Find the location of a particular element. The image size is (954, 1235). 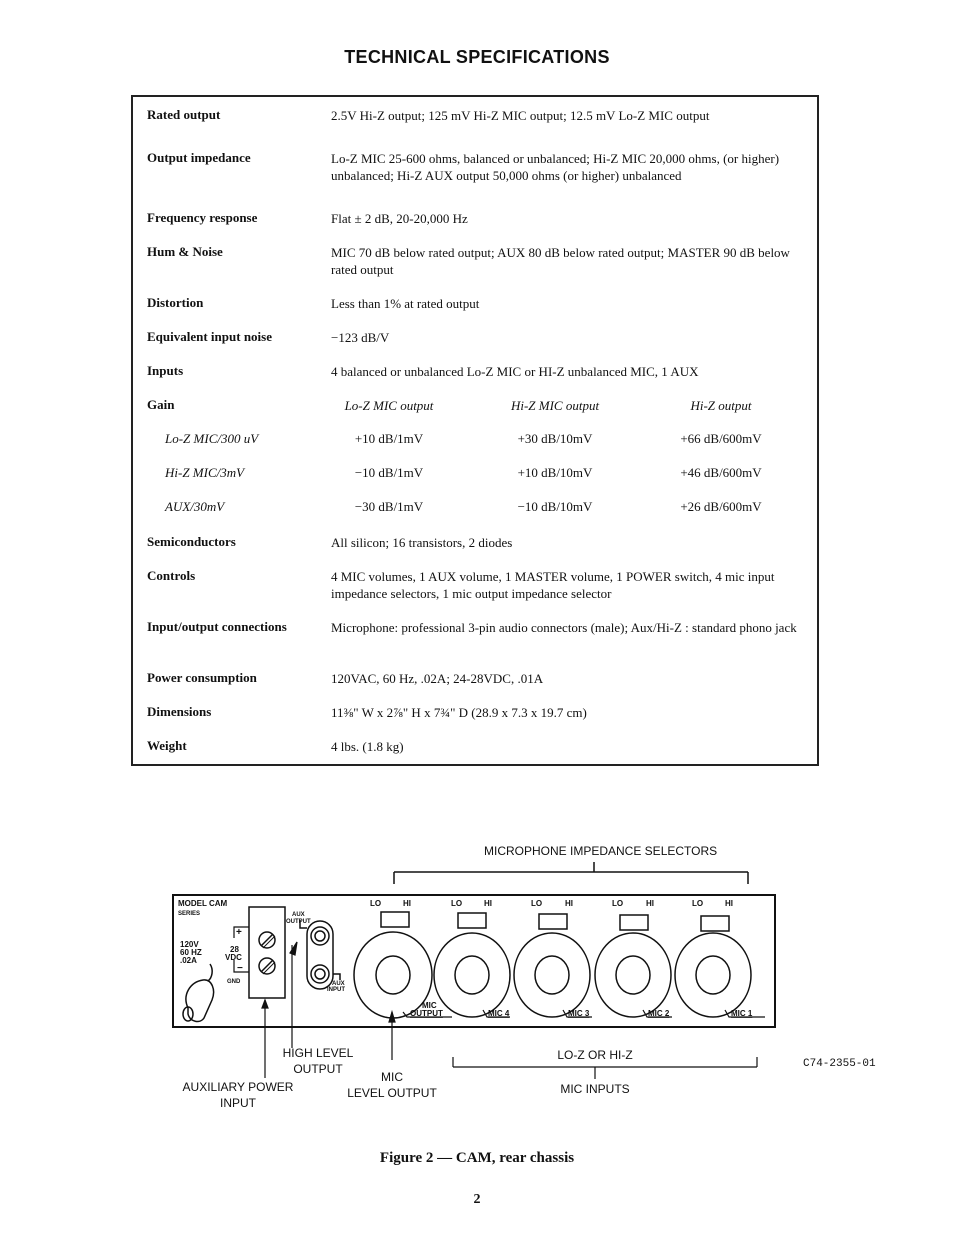

power-cord-icon is located at coordinates (198, 993).